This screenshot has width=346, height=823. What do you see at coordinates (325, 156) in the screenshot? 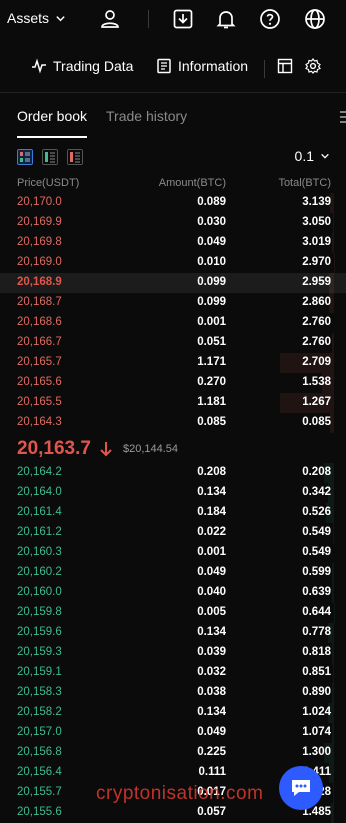
I see `chevron-down-icon` at bounding box center [325, 156].